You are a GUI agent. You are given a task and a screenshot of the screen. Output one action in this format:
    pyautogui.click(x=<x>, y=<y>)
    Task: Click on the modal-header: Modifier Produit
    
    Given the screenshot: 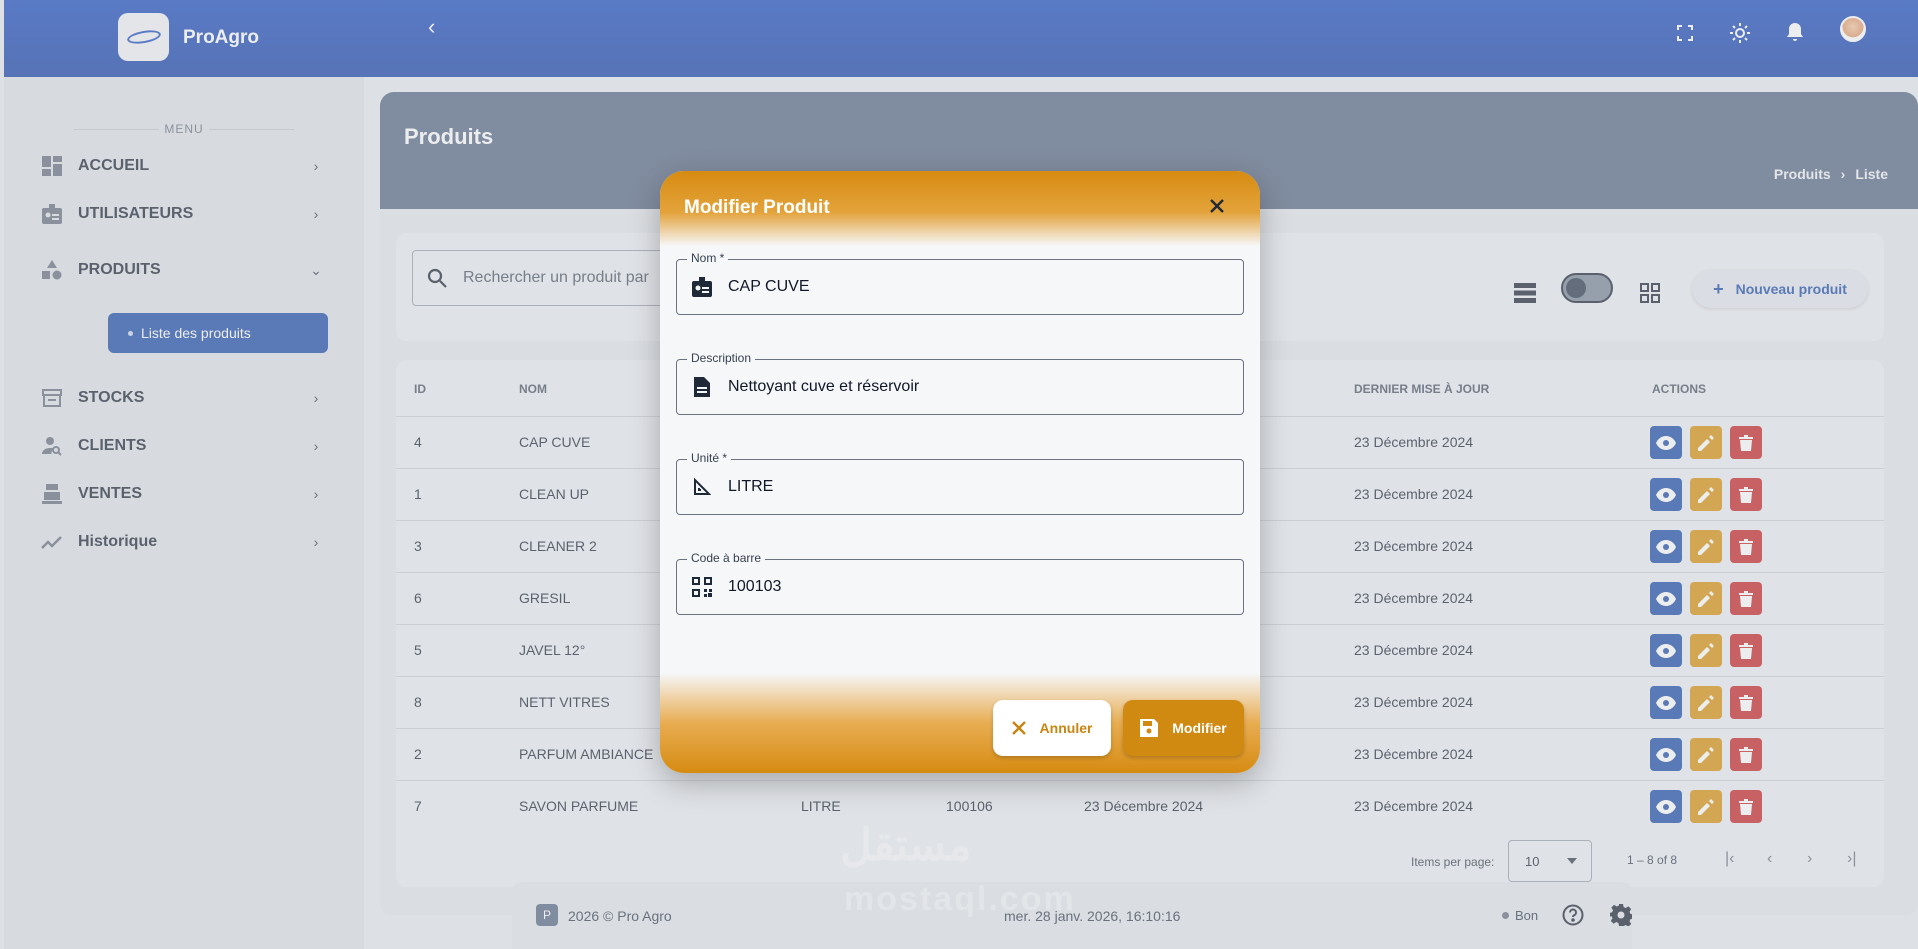 What is the action you would take?
    pyautogui.click(x=960, y=208)
    